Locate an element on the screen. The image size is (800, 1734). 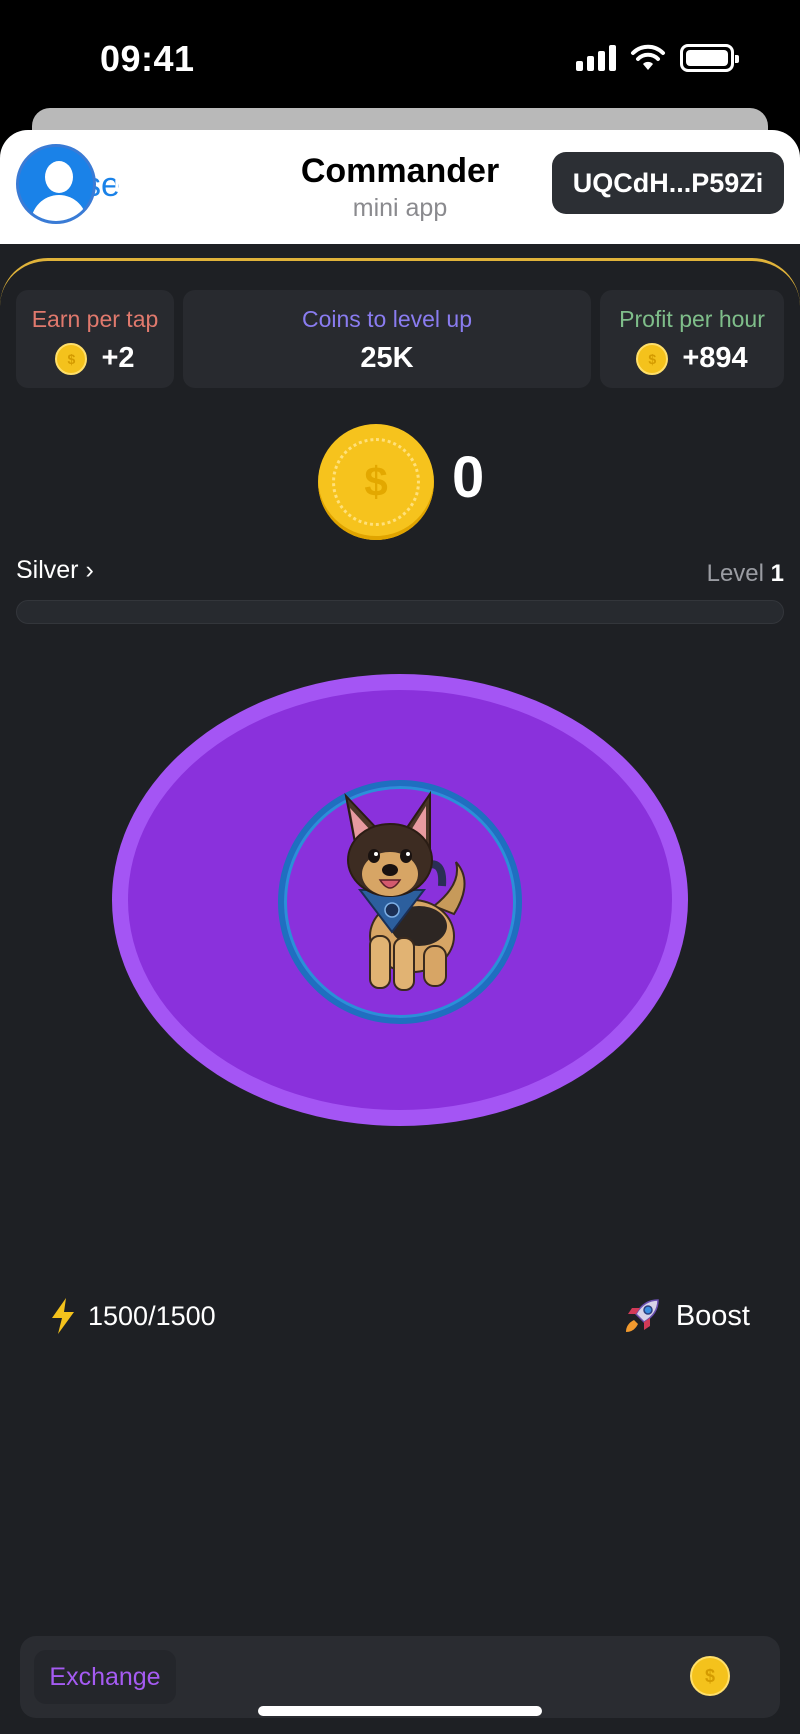
level-indicator: Level 1 is located at coordinates (745, 574).